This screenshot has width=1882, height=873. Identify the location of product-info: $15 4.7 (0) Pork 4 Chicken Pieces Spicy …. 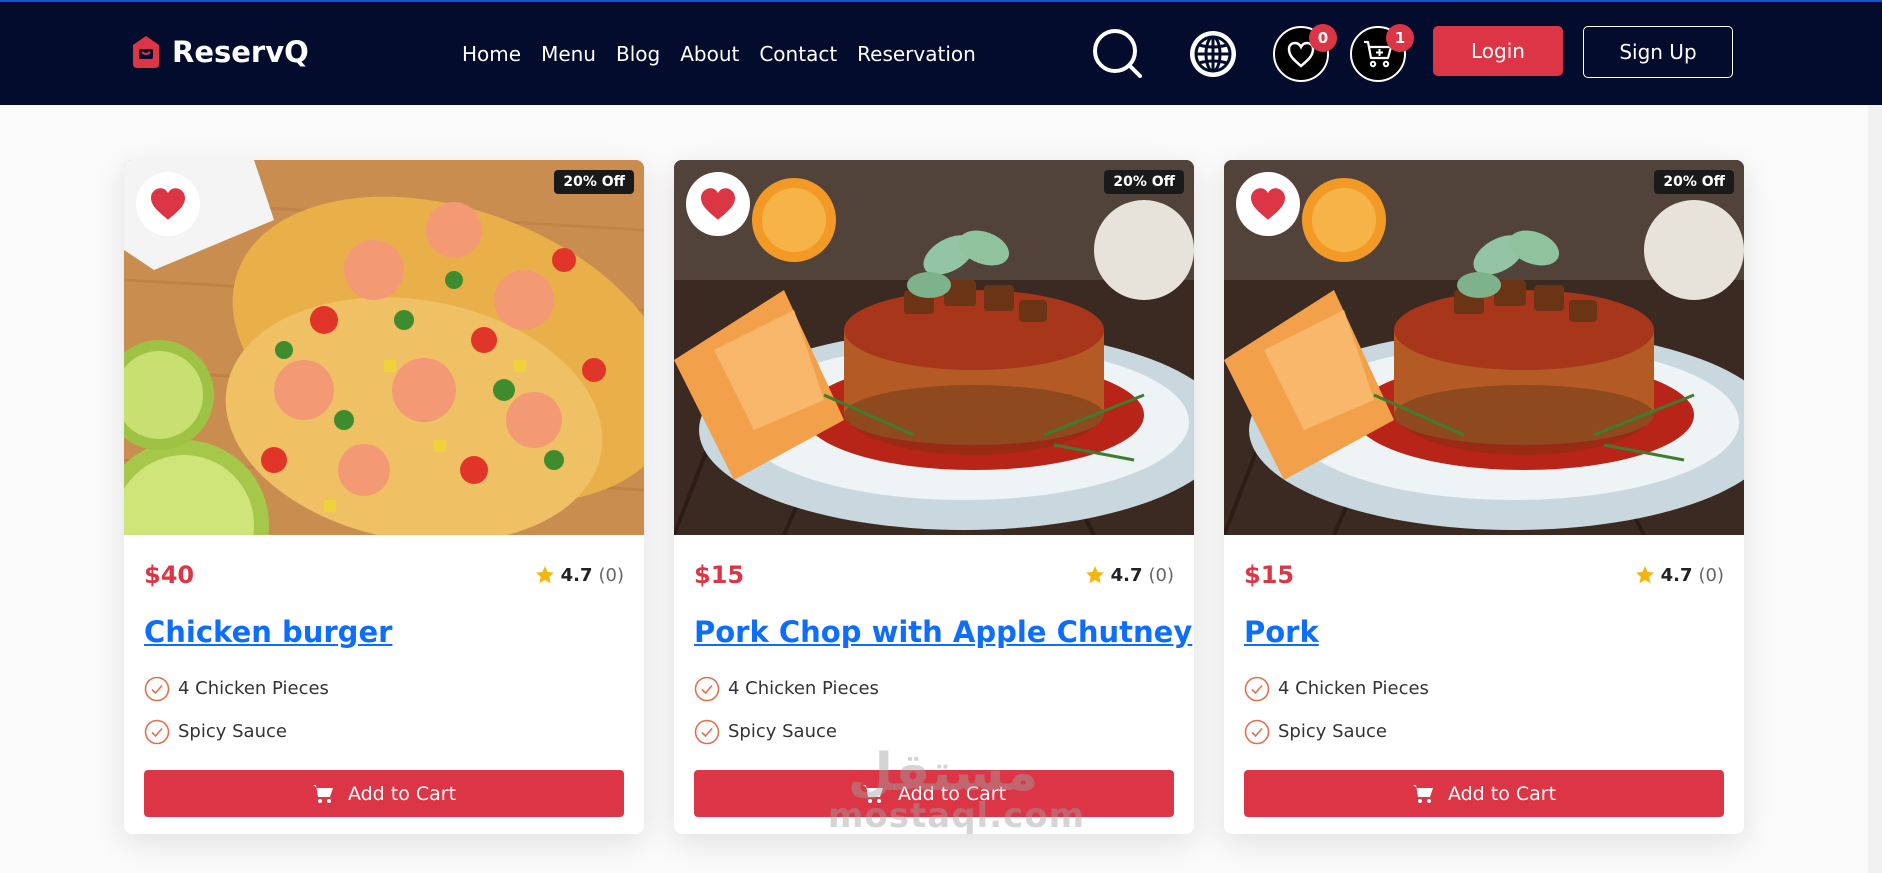
(1484, 676).